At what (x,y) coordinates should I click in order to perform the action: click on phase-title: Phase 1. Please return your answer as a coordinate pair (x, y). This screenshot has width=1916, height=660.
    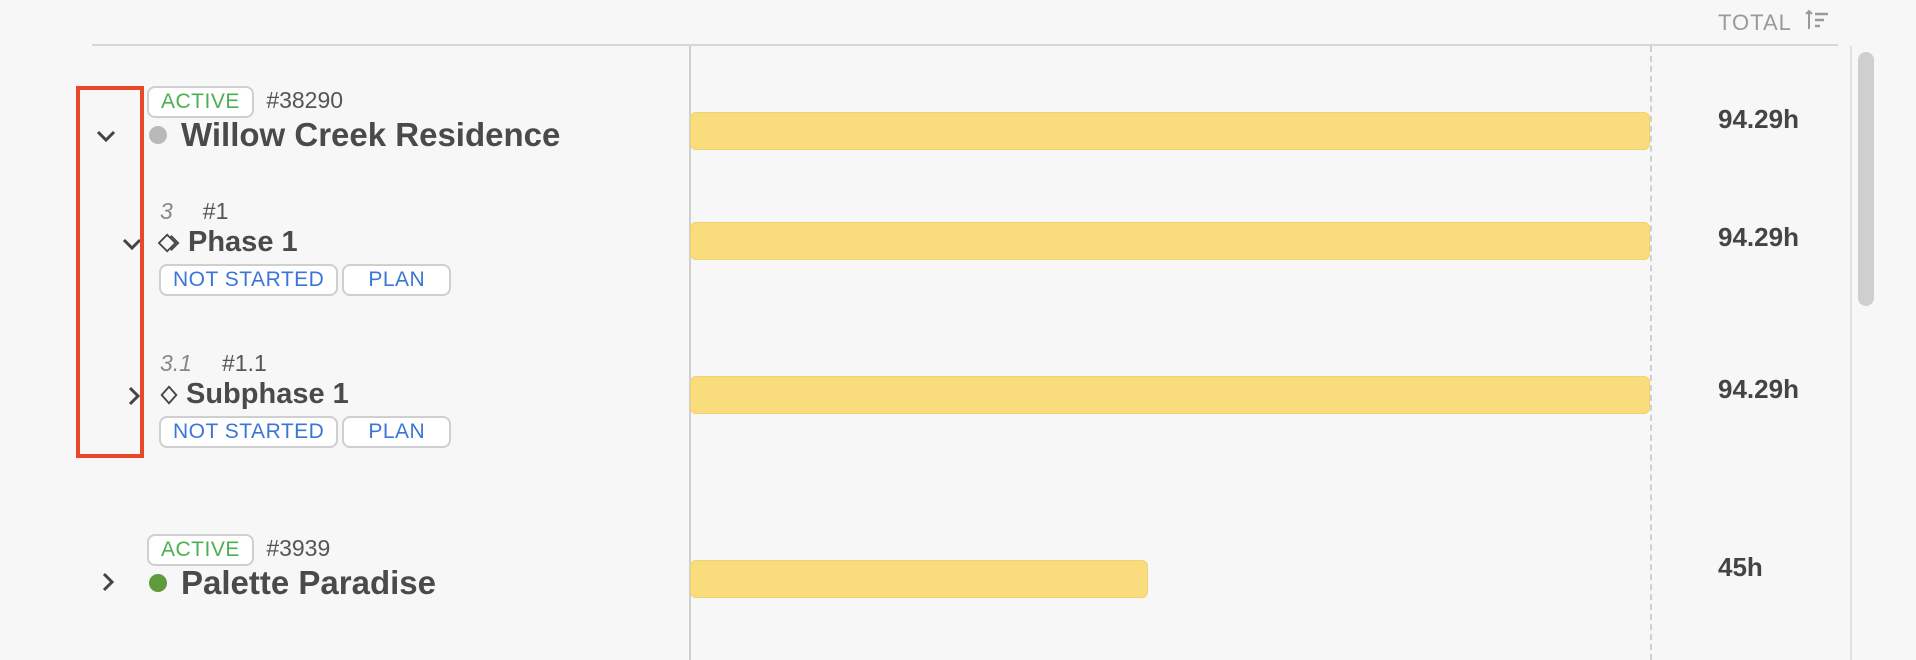
    Looking at the image, I should click on (243, 242).